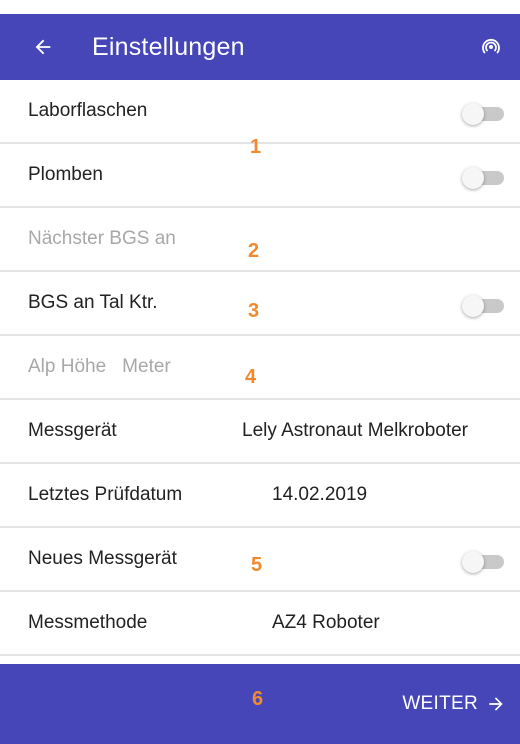 The width and height of the screenshot is (520, 744). What do you see at coordinates (484, 562) in the screenshot?
I see `neues-messgeraet-toggle` at bounding box center [484, 562].